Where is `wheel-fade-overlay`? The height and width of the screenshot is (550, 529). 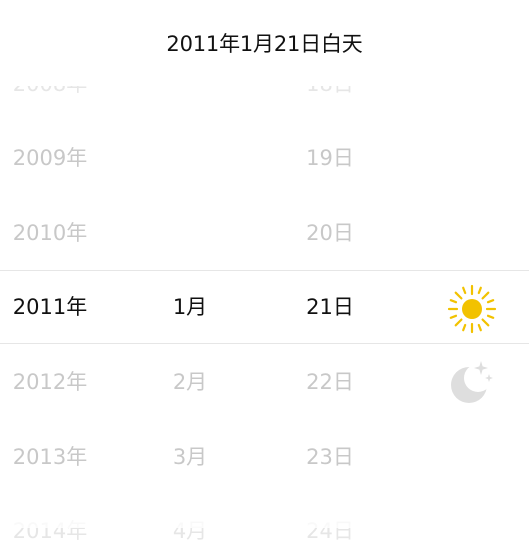 wheel-fade-overlay is located at coordinates (264, 509).